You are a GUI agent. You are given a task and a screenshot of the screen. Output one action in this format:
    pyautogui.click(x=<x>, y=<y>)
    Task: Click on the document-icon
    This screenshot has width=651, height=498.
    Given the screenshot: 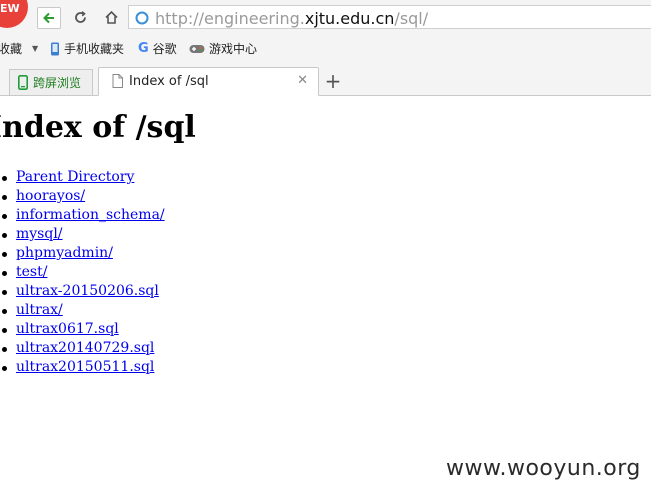 What is the action you would take?
    pyautogui.click(x=117, y=81)
    